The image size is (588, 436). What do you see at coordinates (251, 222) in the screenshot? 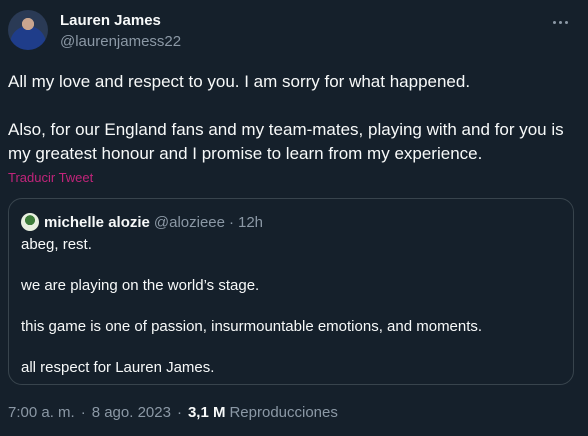
I see `quoted-tweet-time: 12h` at bounding box center [251, 222].